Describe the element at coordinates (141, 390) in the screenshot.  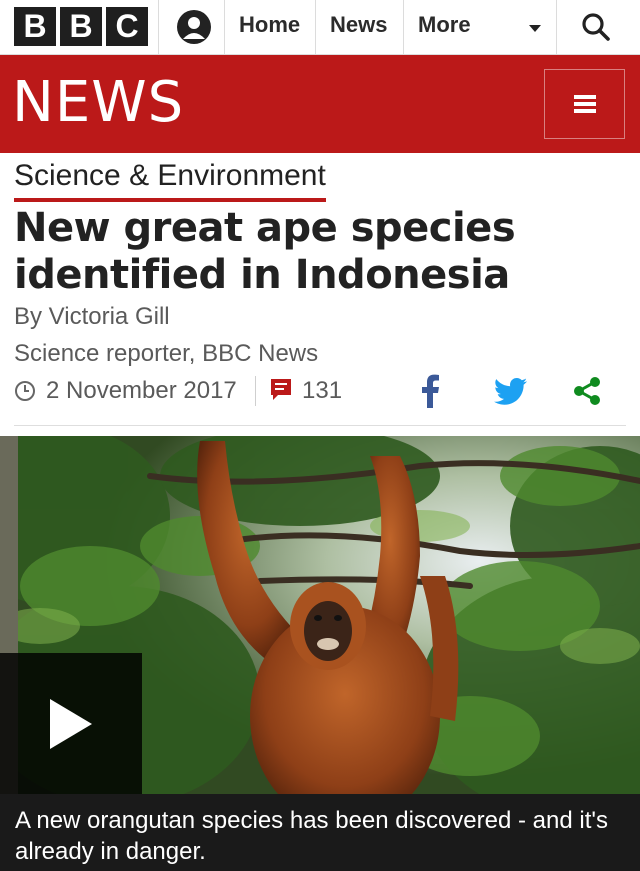
I see `publish-date: 2 November 2017` at that location.